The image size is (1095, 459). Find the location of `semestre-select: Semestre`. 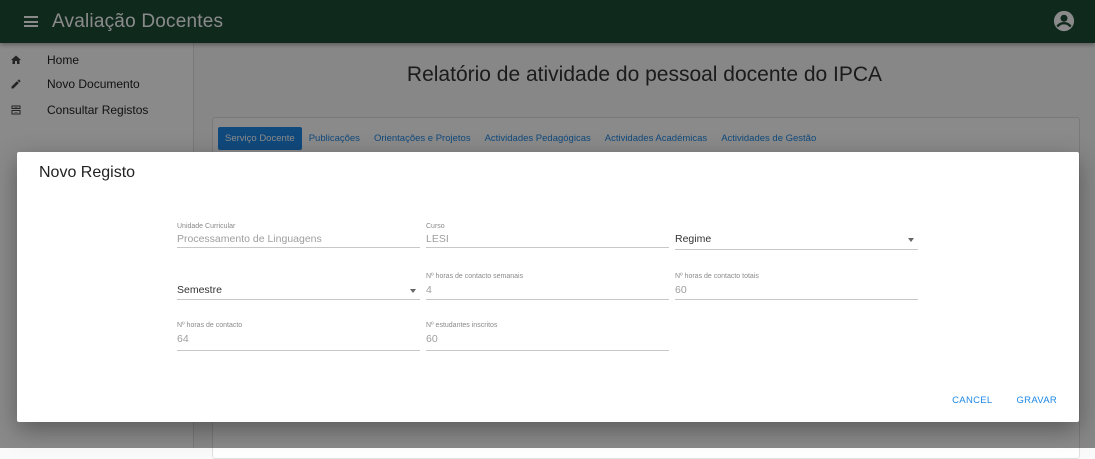

semestre-select: Semestre is located at coordinates (298, 286).